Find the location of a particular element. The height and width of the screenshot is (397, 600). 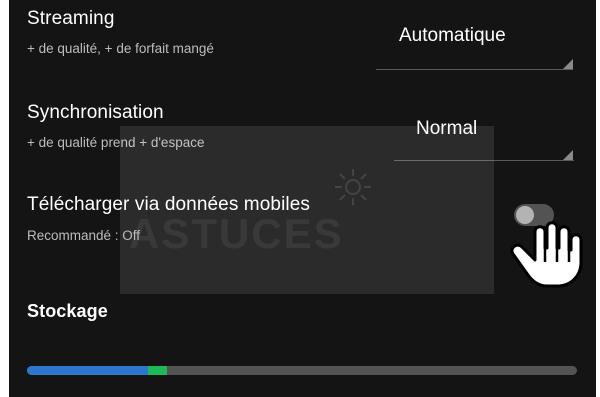

streaming-select-value: Automatique is located at coordinates (452, 35).